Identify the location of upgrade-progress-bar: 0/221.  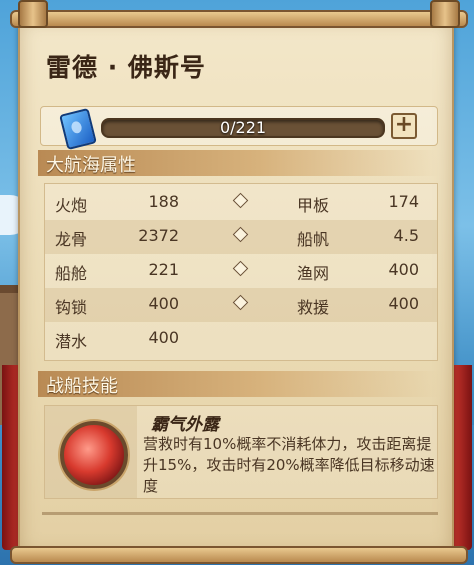
(243, 128).